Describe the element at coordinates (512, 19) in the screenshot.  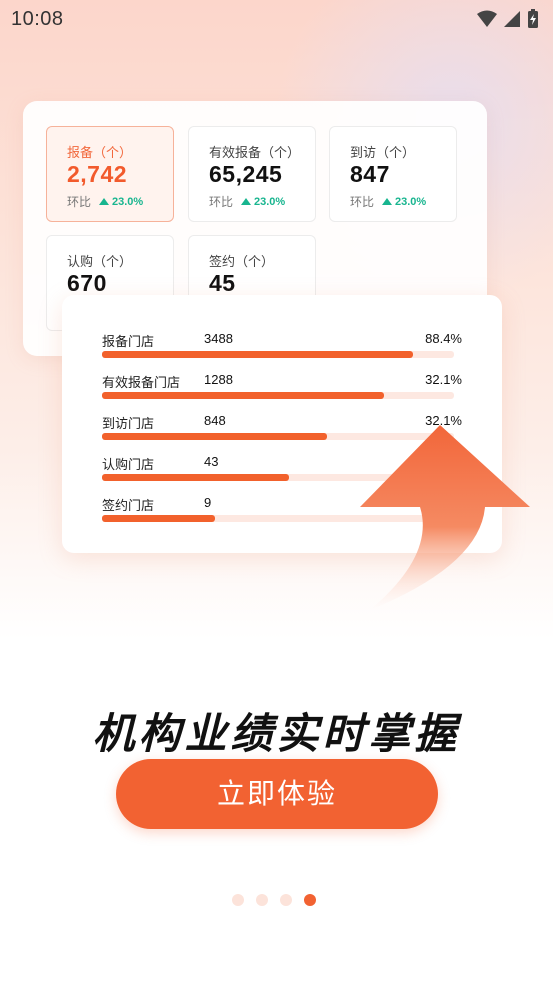
I see `signal-icon` at that location.